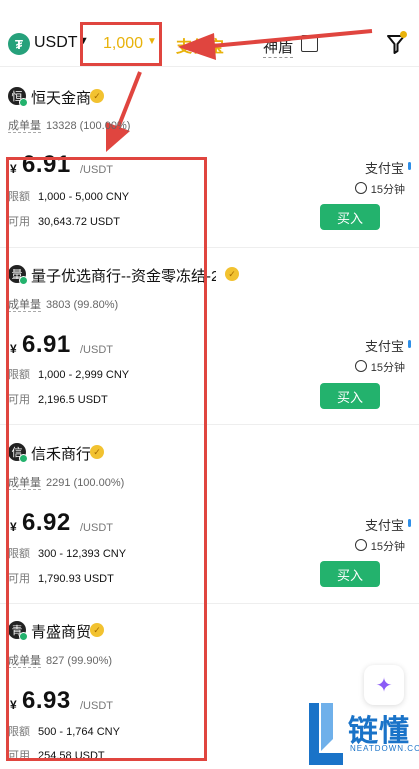 This screenshot has width=419, height=769. I want to click on sparkle-icon: ✦, so click(384, 685).